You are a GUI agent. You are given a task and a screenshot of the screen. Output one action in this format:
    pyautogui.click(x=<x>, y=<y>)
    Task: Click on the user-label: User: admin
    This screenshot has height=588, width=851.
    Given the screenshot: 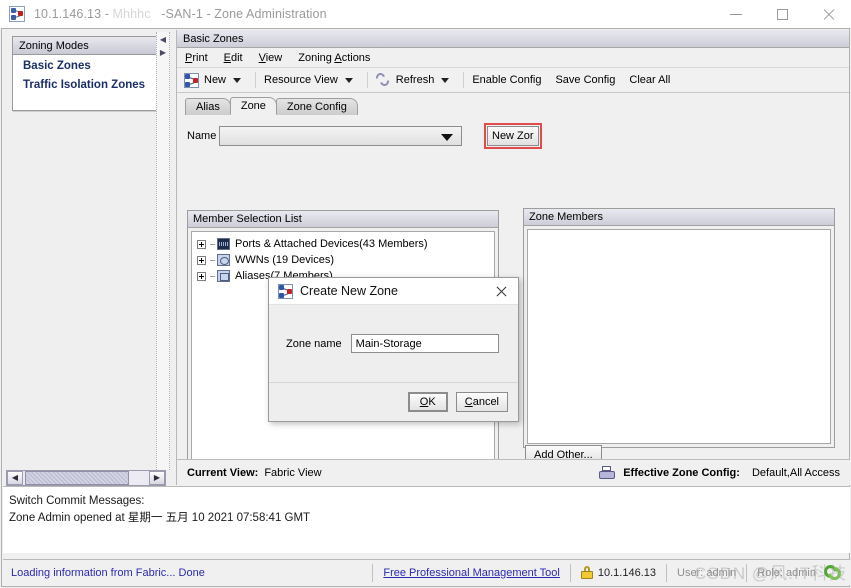 What is the action you would take?
    pyautogui.click(x=707, y=572)
    